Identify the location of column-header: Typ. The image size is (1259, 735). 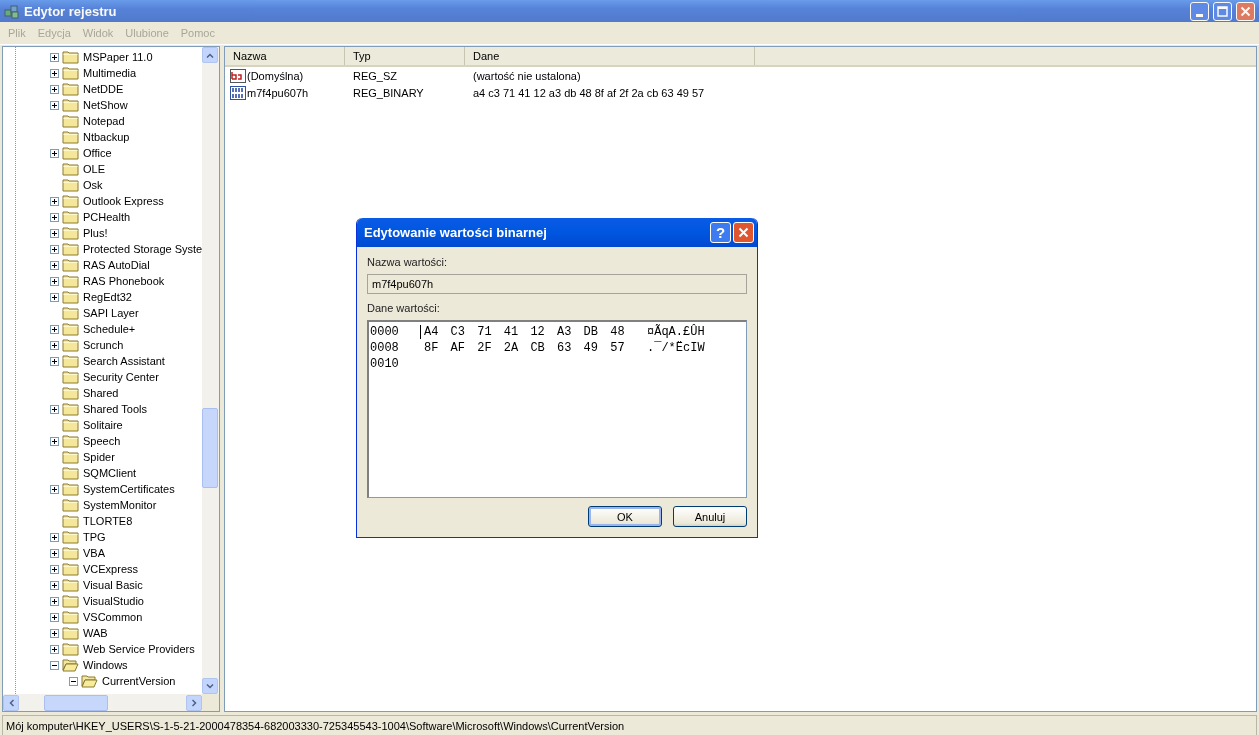
(405, 56).